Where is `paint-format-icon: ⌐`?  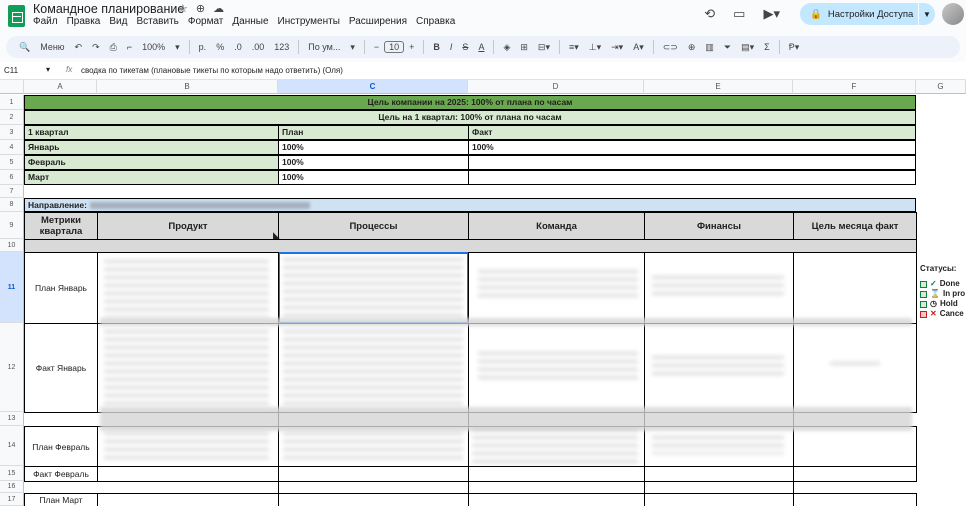 paint-format-icon: ⌐ is located at coordinates (129, 47).